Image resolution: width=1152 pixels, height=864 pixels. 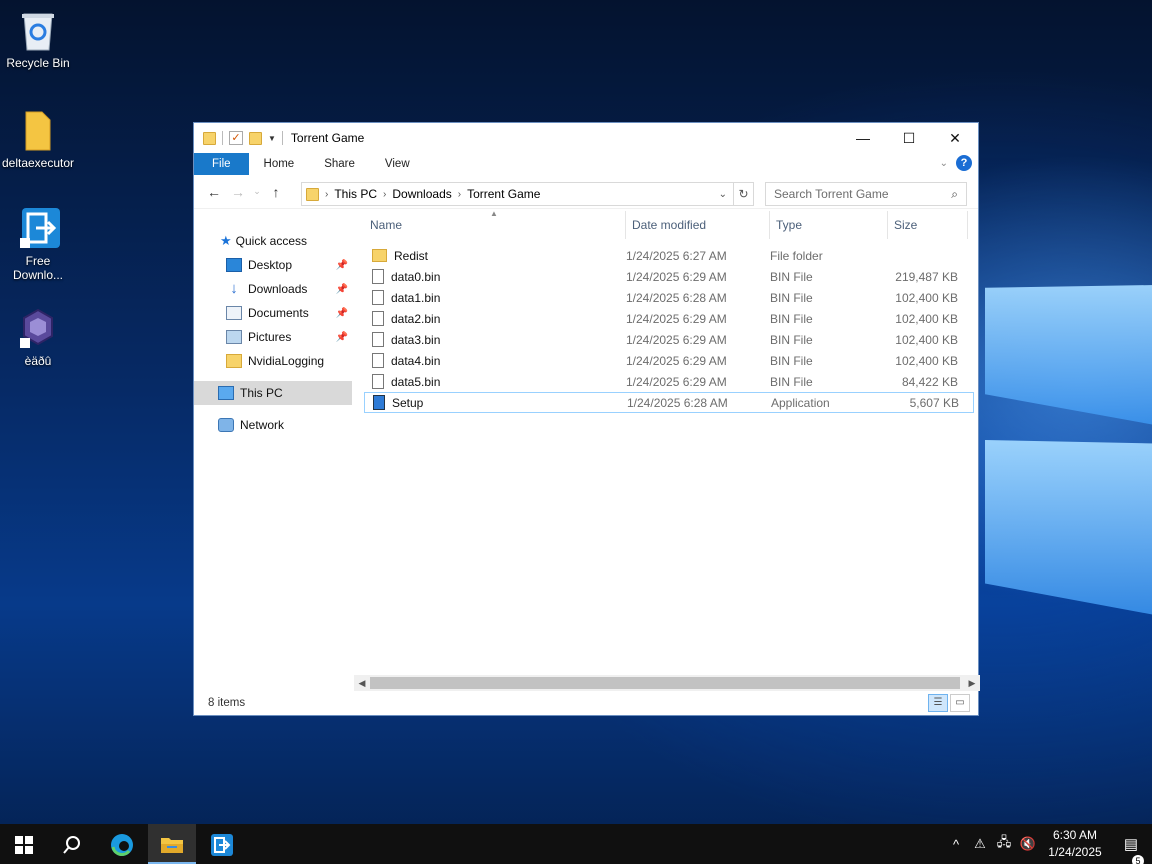 What do you see at coordinates (221, 164) in the screenshot?
I see `tab-file: File` at bounding box center [221, 164].